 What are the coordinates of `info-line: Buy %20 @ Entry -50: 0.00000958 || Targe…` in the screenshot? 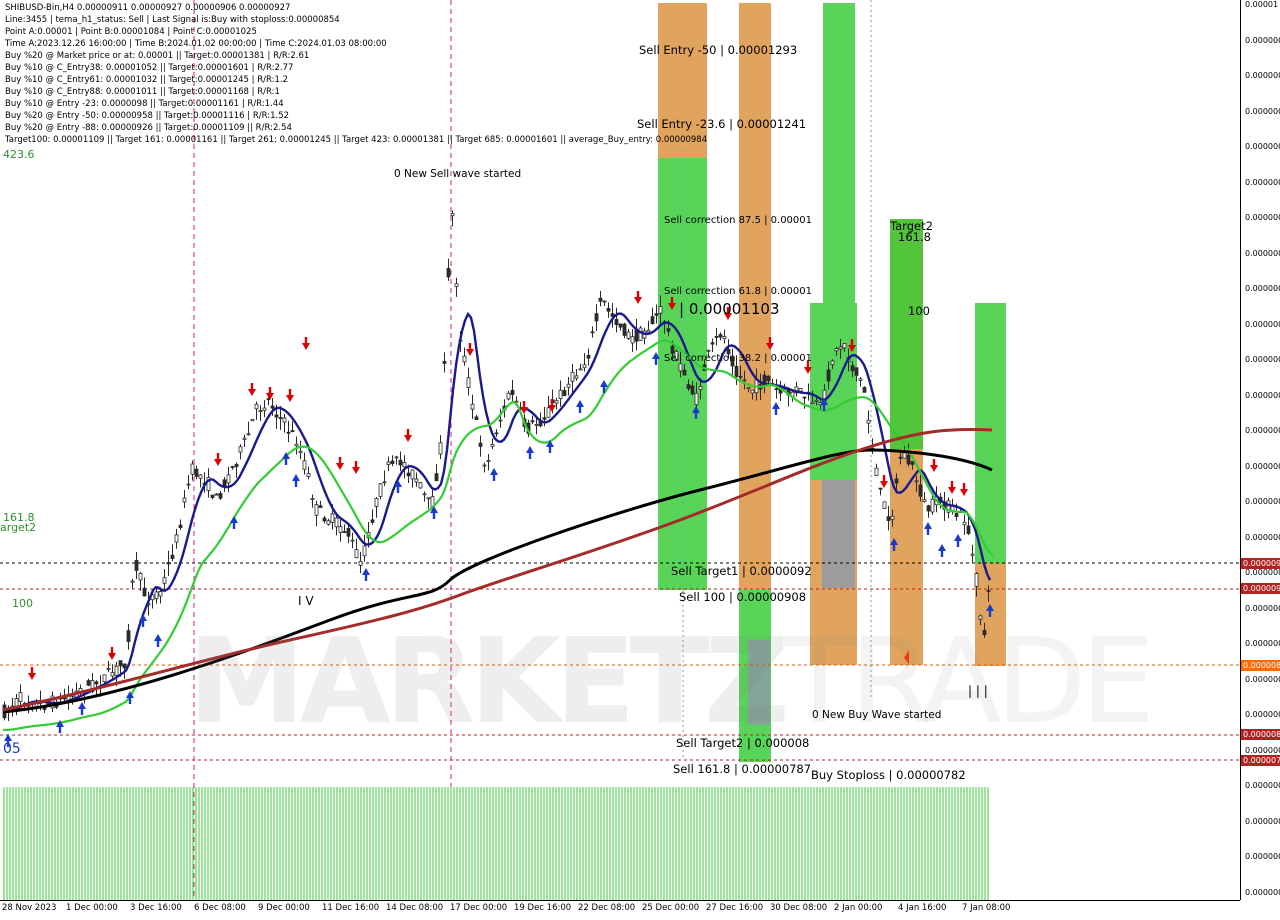 It's located at (147, 116).